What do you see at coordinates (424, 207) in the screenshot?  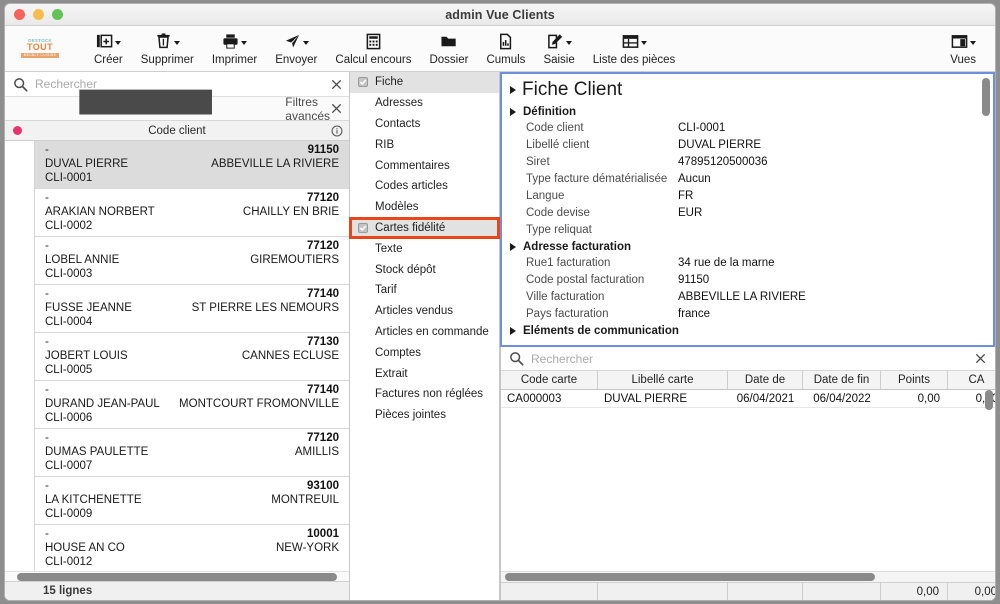 I see `nav-item-mod-les: Modèles` at bounding box center [424, 207].